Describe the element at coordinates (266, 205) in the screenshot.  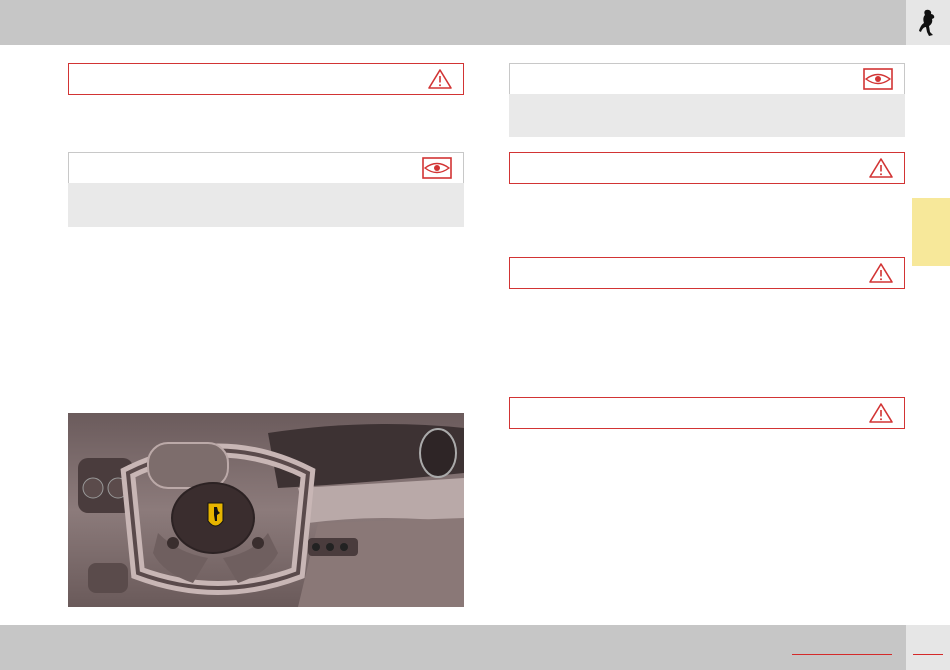
I see `info-box-left-1-body` at that location.